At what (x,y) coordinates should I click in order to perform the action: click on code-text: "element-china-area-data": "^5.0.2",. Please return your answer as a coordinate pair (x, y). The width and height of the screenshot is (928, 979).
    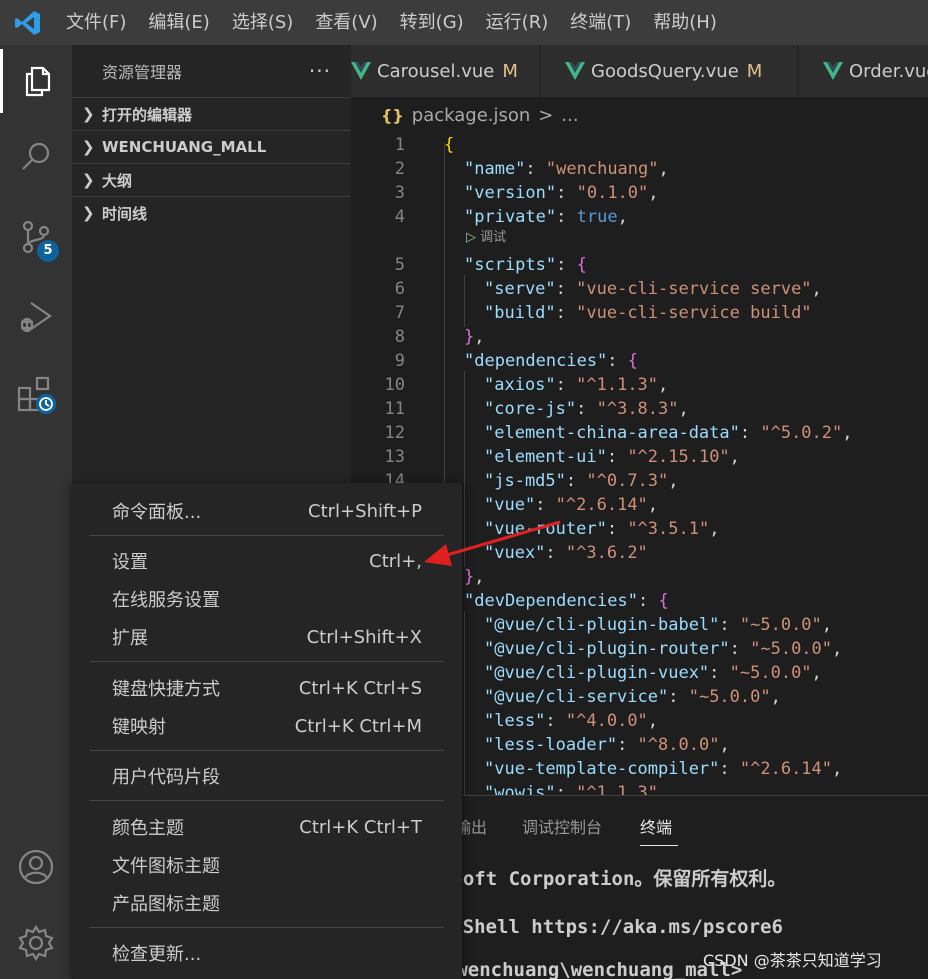
    Looking at the image, I should click on (668, 433).